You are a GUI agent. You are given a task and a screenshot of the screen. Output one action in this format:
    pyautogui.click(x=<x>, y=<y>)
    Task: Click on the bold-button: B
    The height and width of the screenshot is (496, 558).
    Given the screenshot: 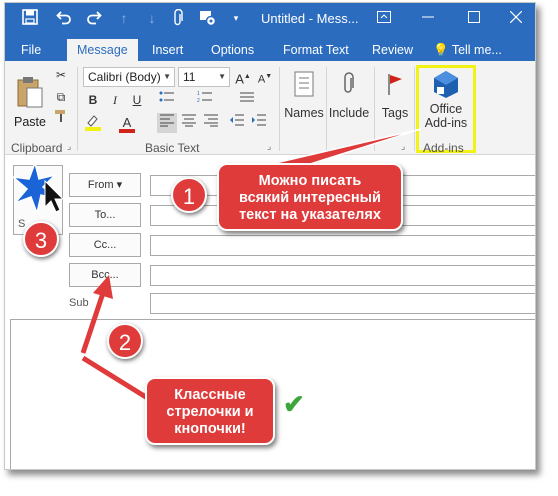 What is the action you would take?
    pyautogui.click(x=93, y=100)
    